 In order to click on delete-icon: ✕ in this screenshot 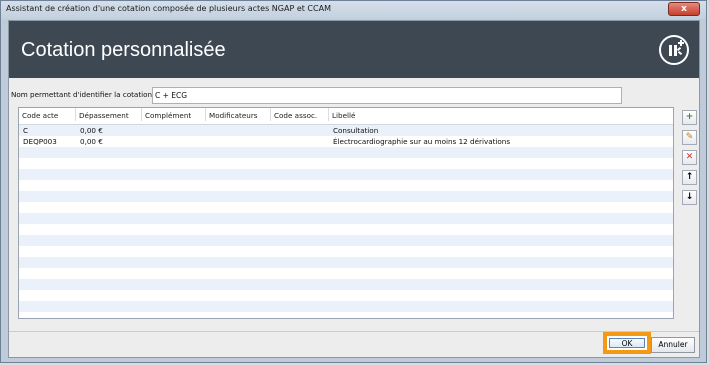, I will do `click(689, 157)`.